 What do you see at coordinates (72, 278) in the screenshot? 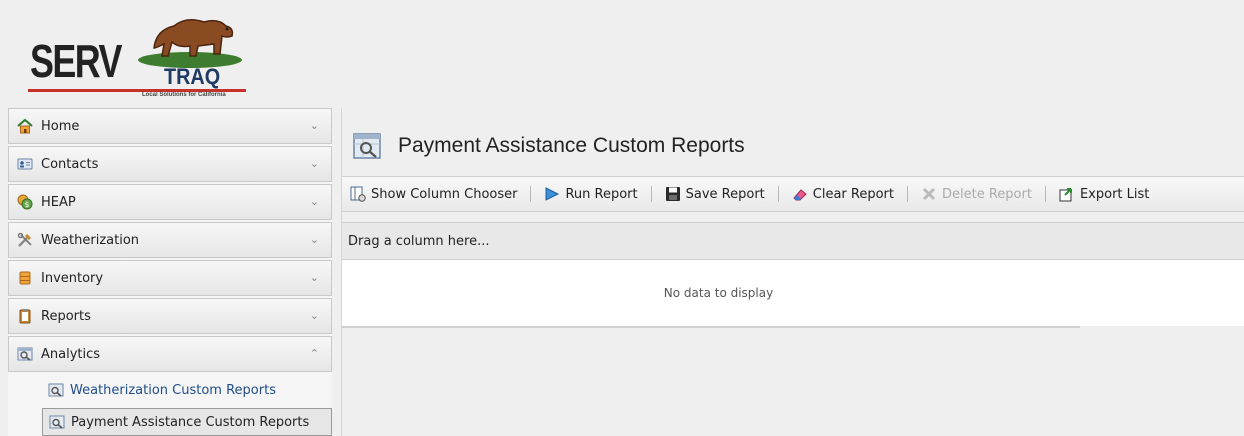
I see `sidebar-item-label: Inventory` at bounding box center [72, 278].